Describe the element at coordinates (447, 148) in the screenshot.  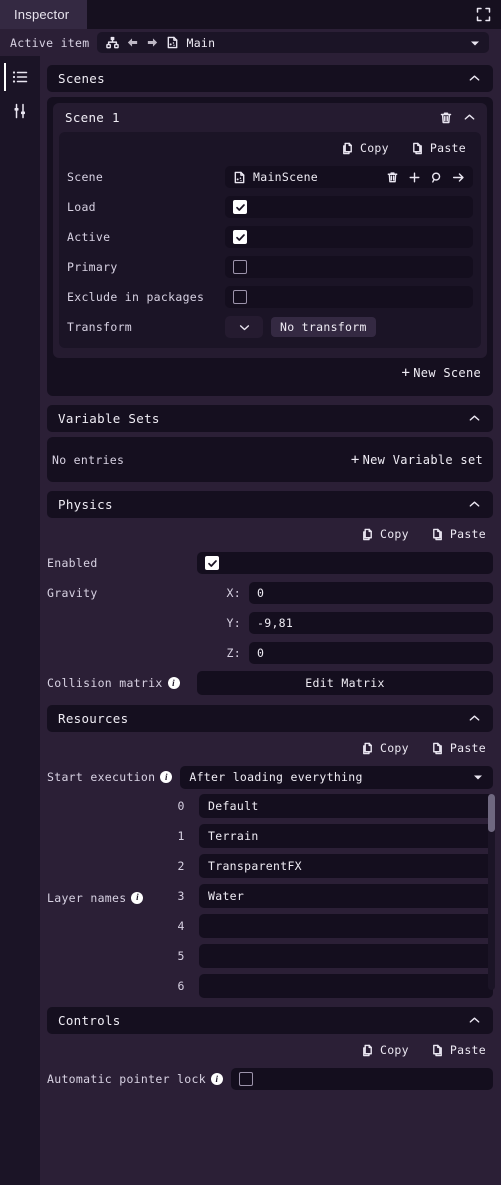
I see `paste-label: Paste` at that location.